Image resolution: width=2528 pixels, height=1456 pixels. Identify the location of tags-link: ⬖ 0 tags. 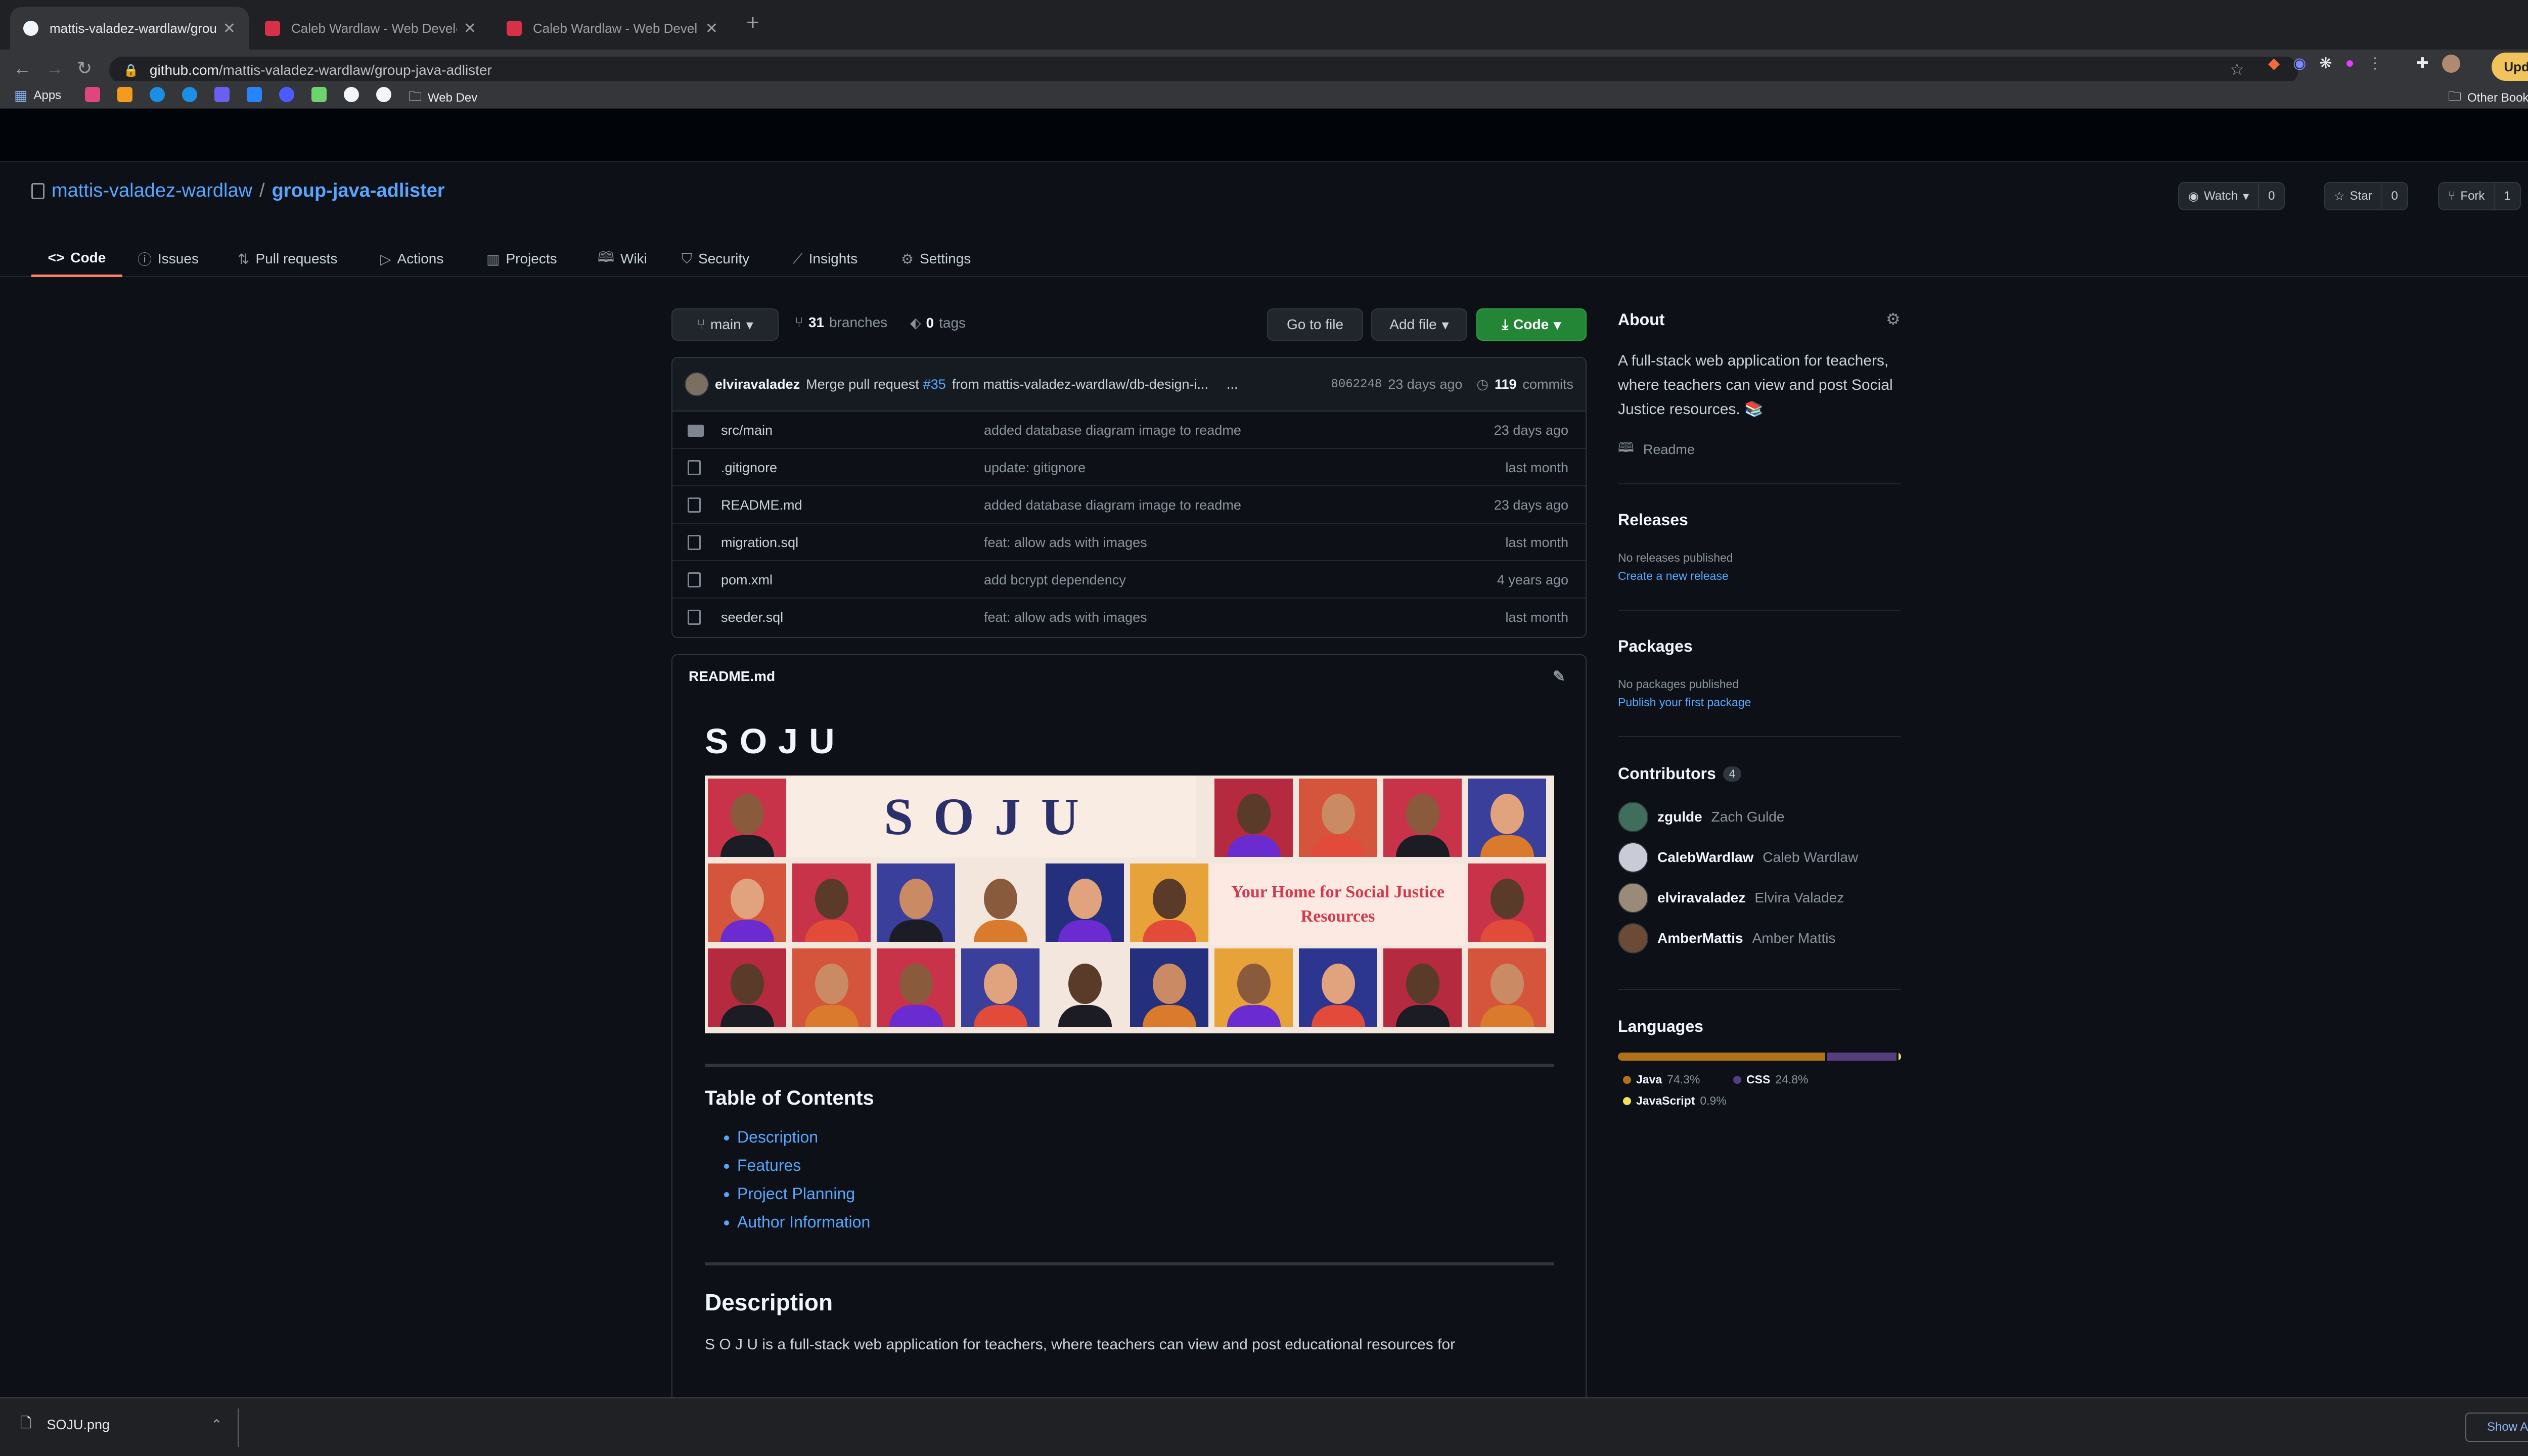
(938, 322).